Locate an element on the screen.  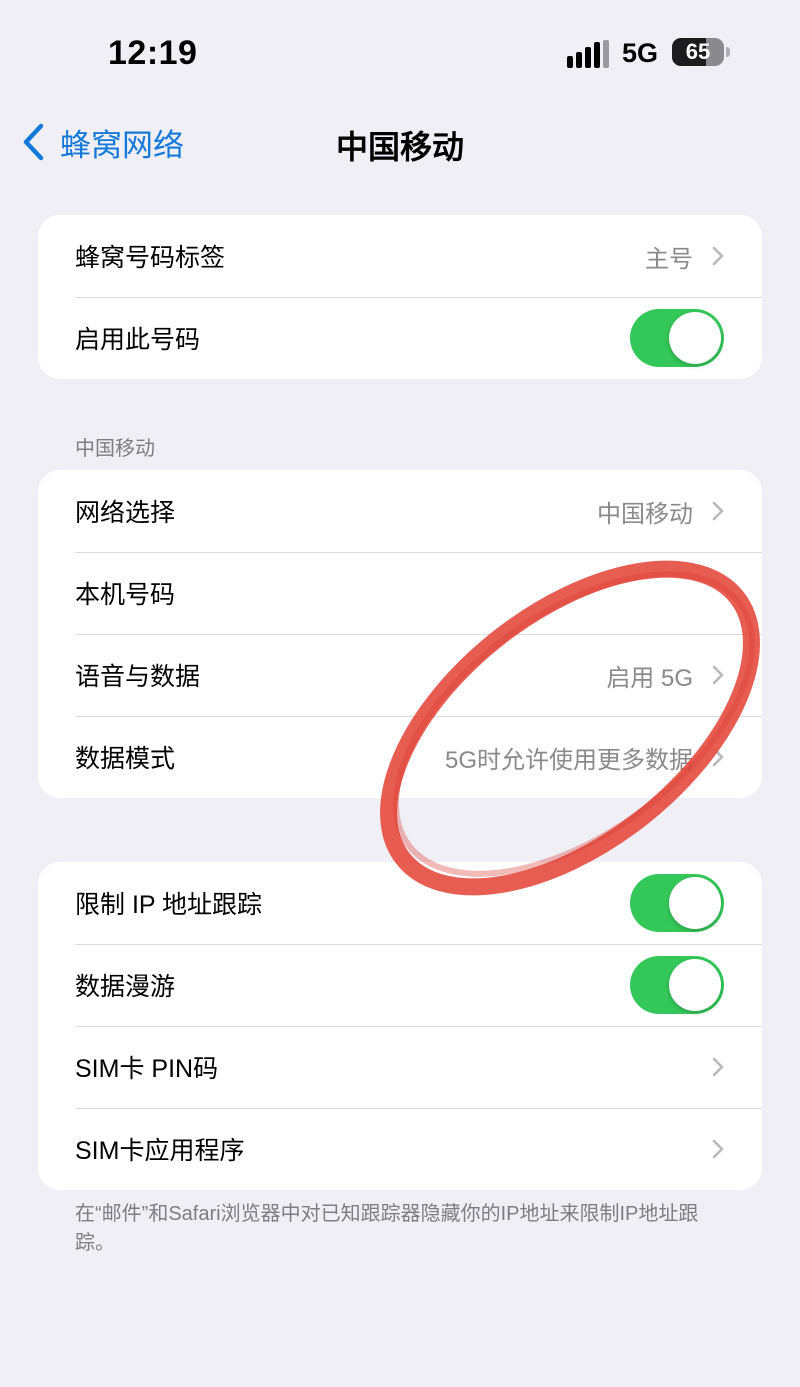
cellular-label-row: 蜂窝号码标签 主号 is located at coordinates (400, 256).